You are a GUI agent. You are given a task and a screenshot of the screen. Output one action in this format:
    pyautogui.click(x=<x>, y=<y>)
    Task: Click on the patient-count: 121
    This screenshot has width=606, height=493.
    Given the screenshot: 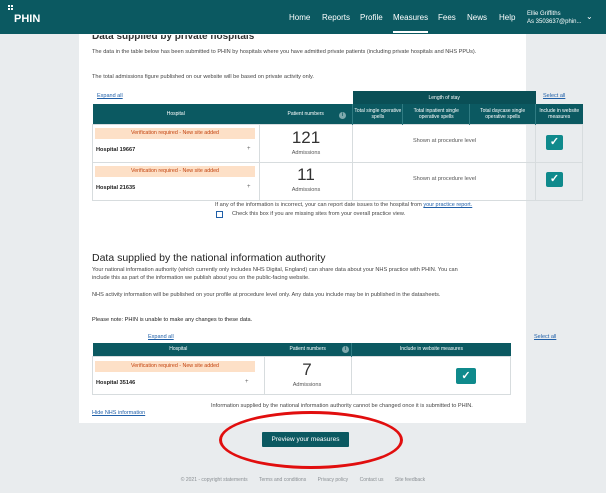 What is the action you would take?
    pyautogui.click(x=306, y=137)
    